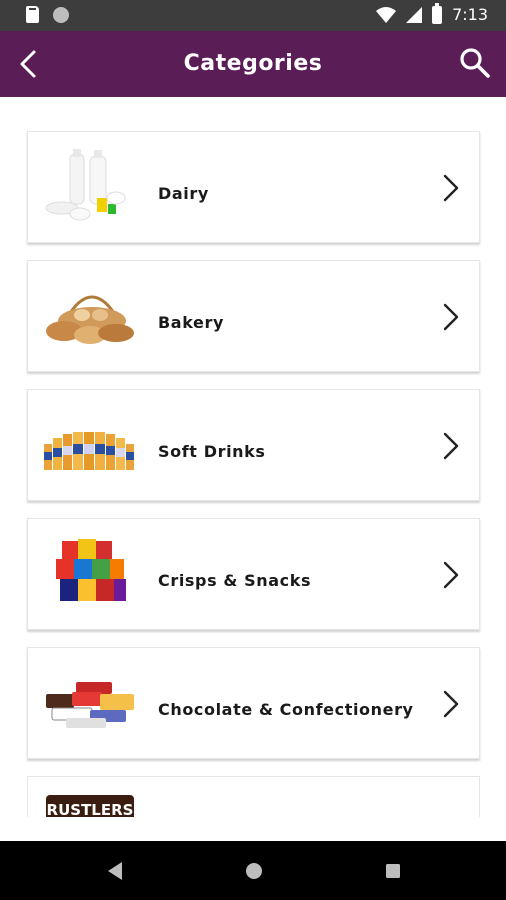 This screenshot has height=900, width=506. I want to click on battery-icon, so click(437, 13).